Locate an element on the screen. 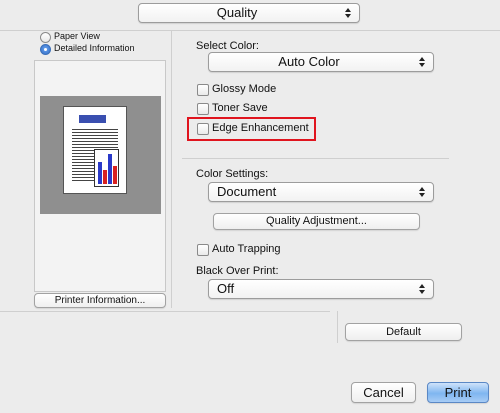  content-bottom-divider-right is located at coordinates (337, 327).